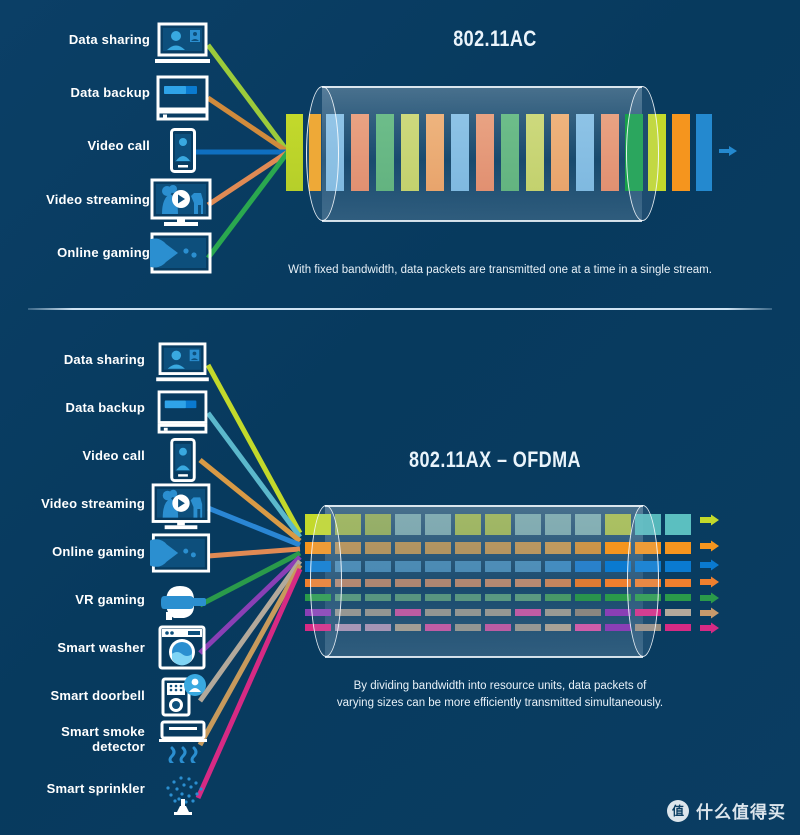 The width and height of the screenshot is (800, 835). What do you see at coordinates (741, 812) in the screenshot?
I see `watermark-text: 什么值得买` at bounding box center [741, 812].